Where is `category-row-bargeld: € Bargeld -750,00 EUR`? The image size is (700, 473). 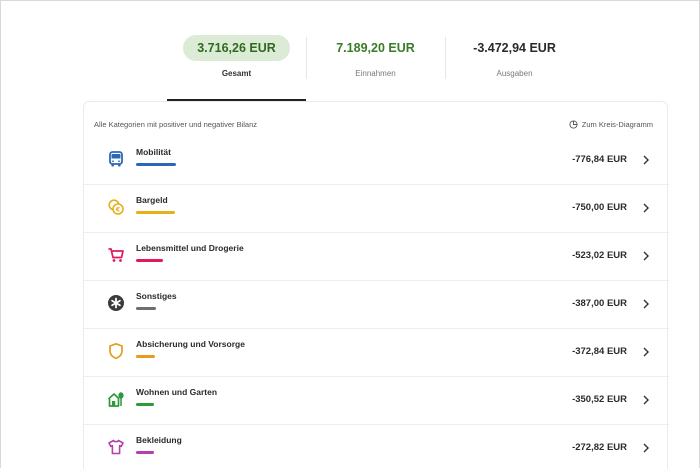
category-row-bargeld: € Bargeld -750,00 EUR is located at coordinates (376, 209).